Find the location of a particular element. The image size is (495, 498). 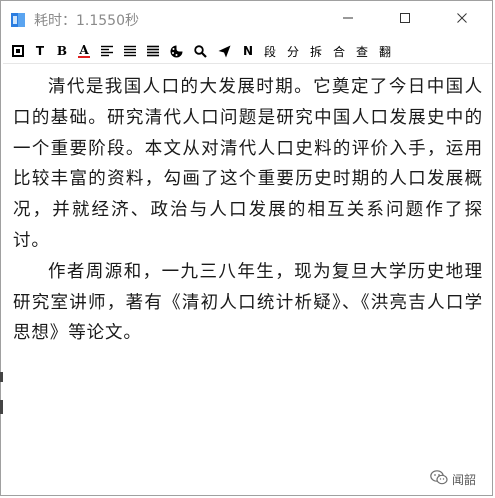

merge-button: 合 is located at coordinates (339, 51).